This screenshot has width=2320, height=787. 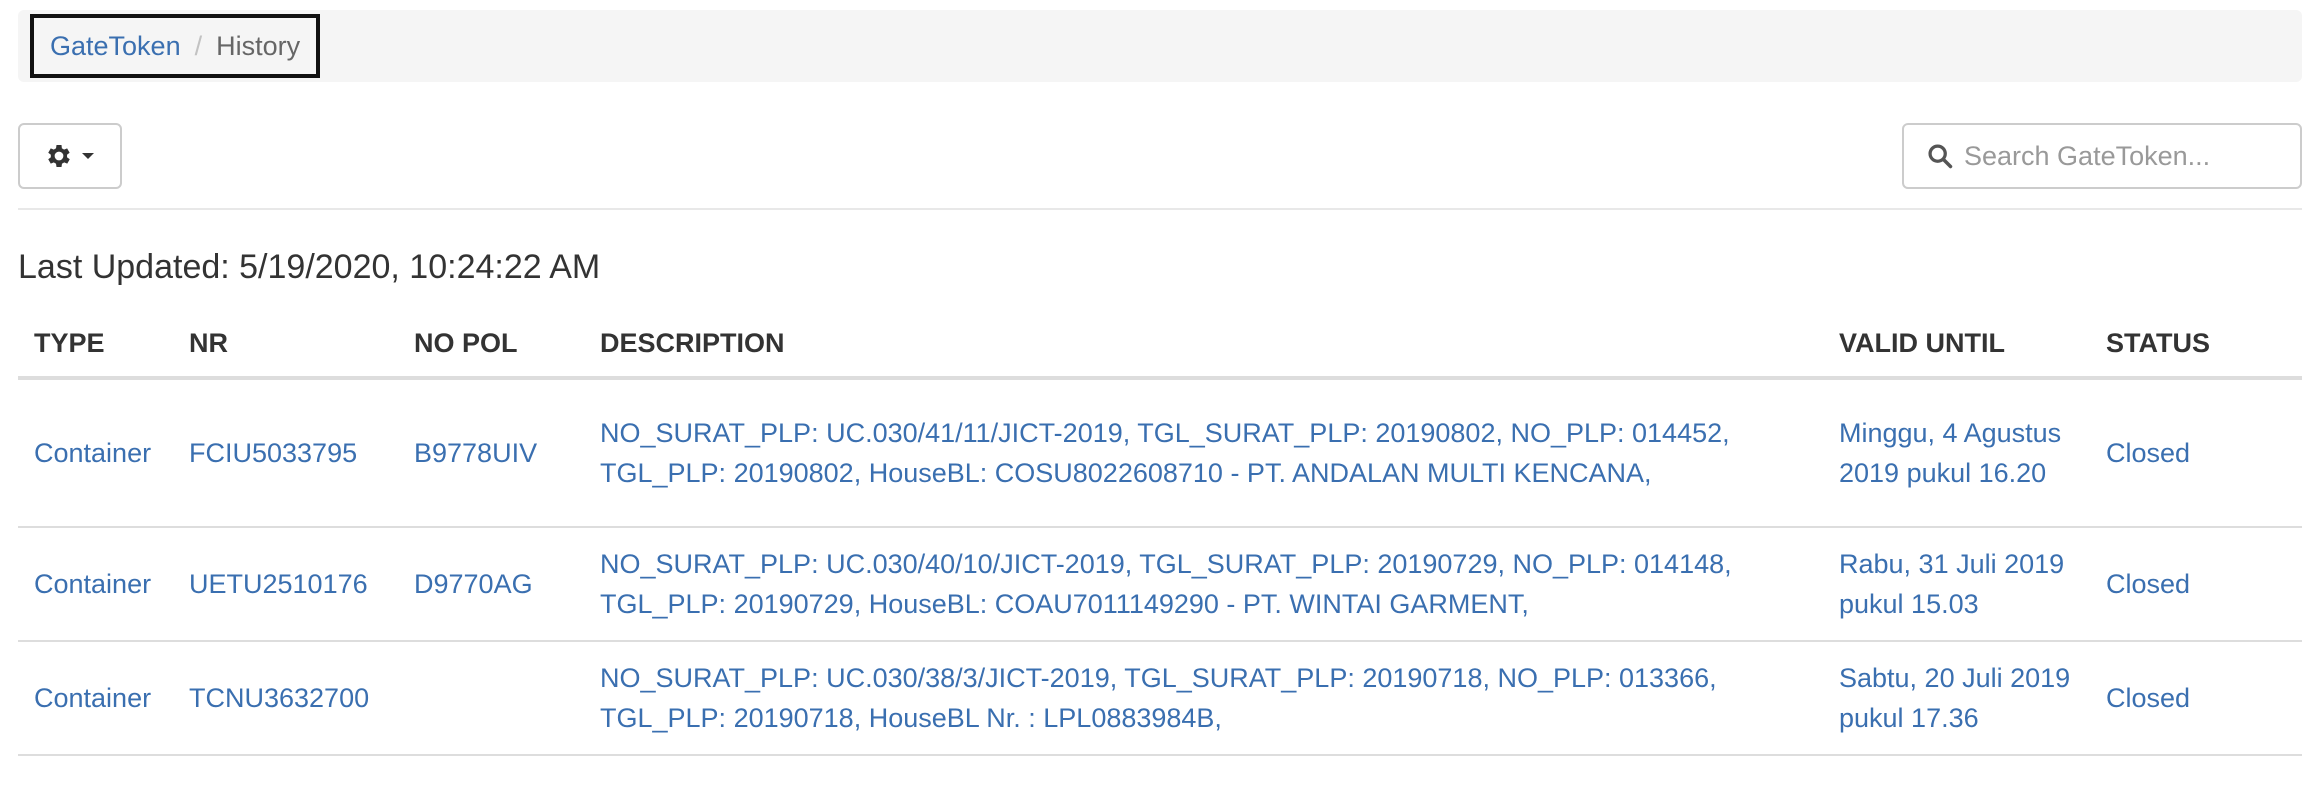 What do you see at coordinates (1940, 156) in the screenshot?
I see `search-icon` at bounding box center [1940, 156].